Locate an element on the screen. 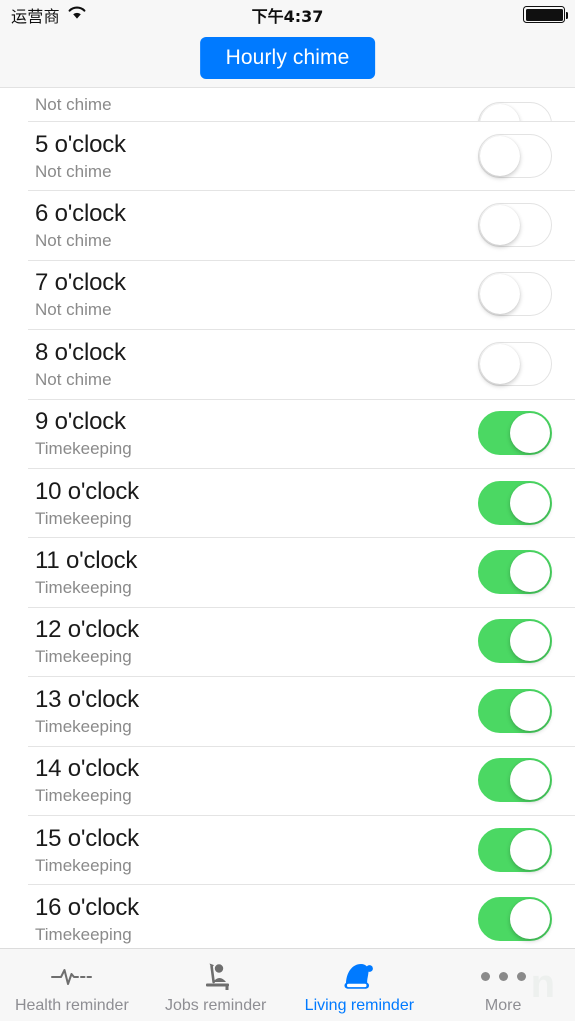  list-item-title: 6 o'clock is located at coordinates (80, 214).